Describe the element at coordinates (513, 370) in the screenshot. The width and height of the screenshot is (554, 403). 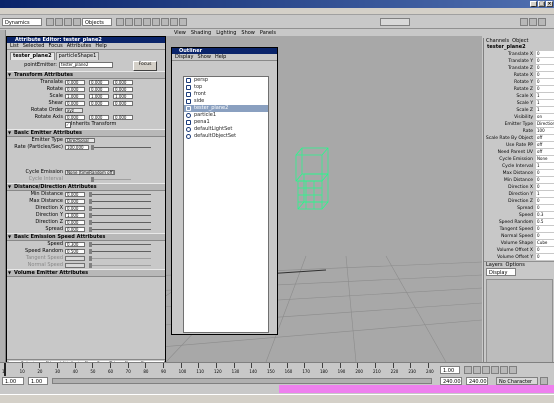
I see `go-to-end-icon` at that location.